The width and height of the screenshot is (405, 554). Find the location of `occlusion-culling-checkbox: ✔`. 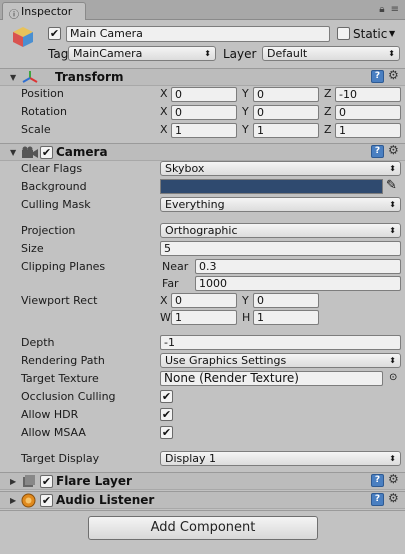

occlusion-culling-checkbox: ✔ is located at coordinates (166, 396).